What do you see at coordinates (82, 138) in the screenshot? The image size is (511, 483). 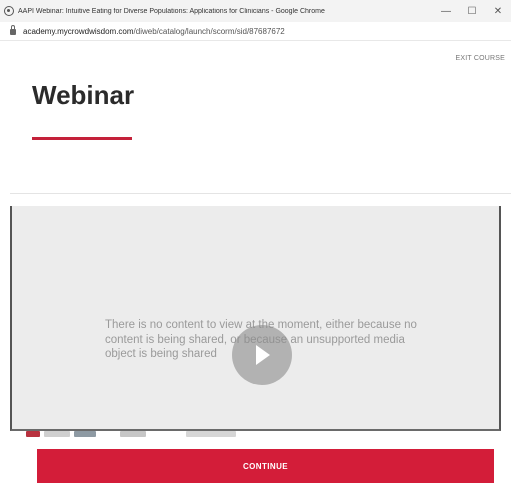 I see `title-accent-bar` at bounding box center [82, 138].